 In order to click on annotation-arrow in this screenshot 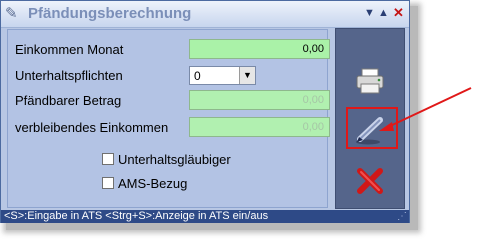, I will do `click(425, 109)`.